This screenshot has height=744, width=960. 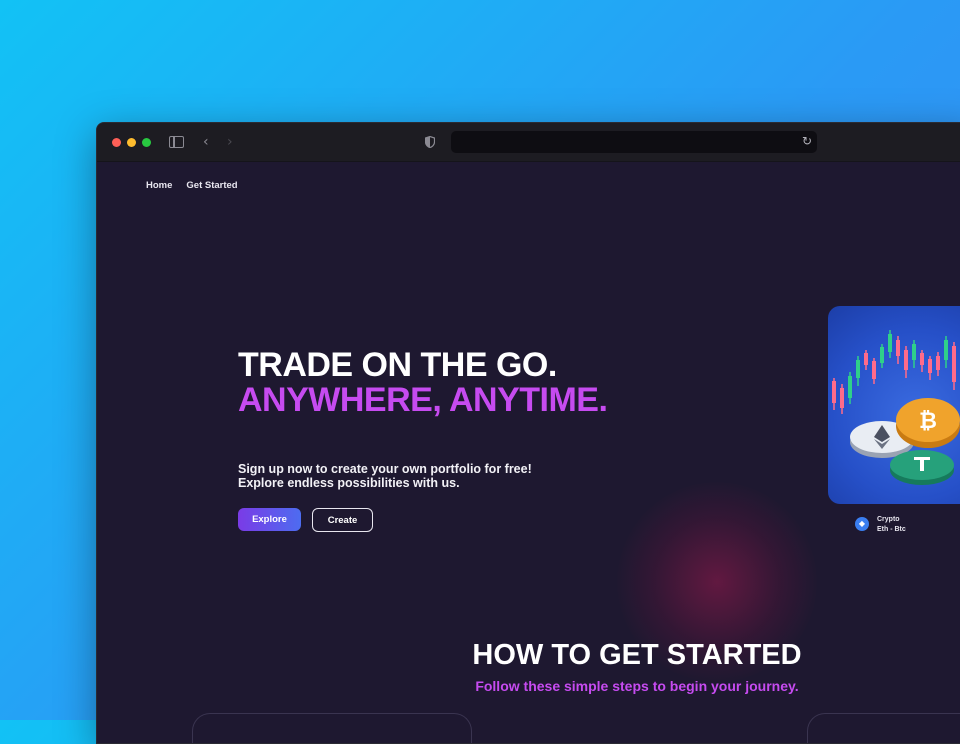 What do you see at coordinates (211, 185) in the screenshot?
I see `nav-item-get-started: Get Started` at bounding box center [211, 185].